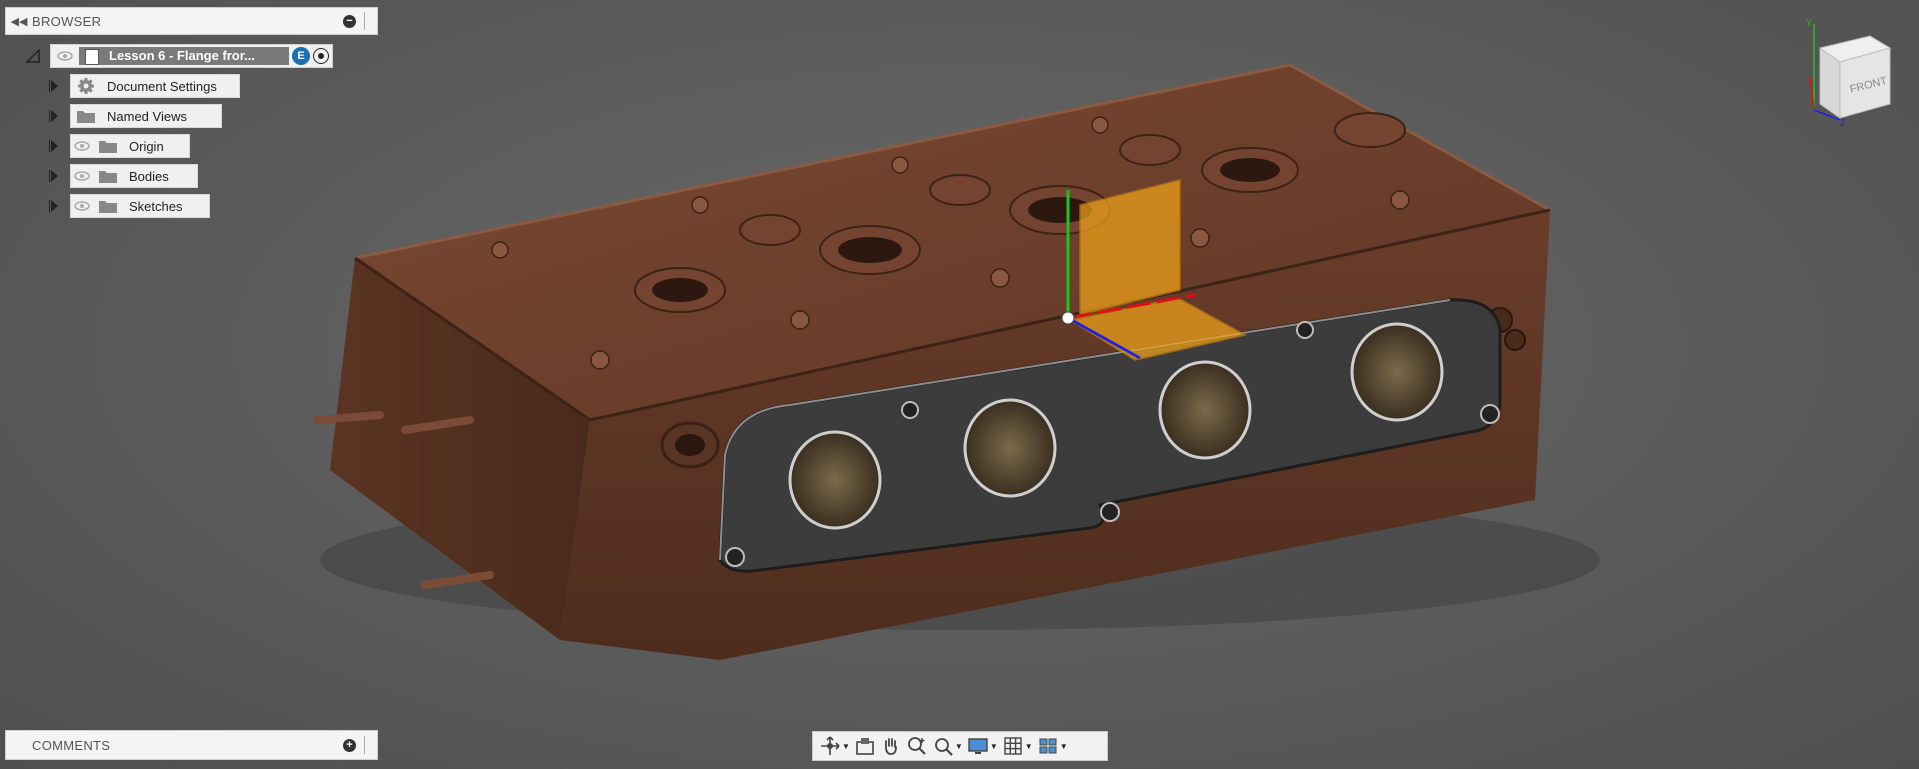 The width and height of the screenshot is (1919, 769). What do you see at coordinates (19, 21) in the screenshot?
I see `double-left-arrow-icon: ◀◀` at bounding box center [19, 21].